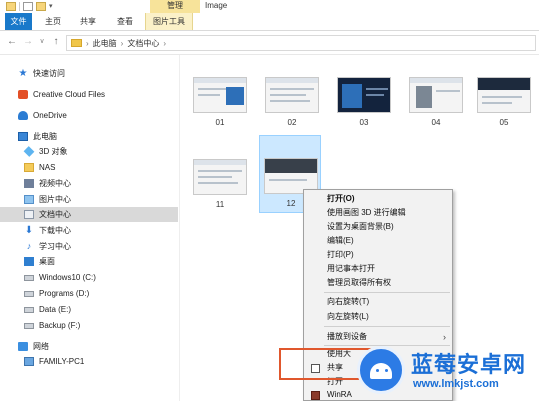 This screenshot has width=539, height=401. I want to click on watermark: 蓝莓安卓网 www.lmkjst.com, so click(448, 371).